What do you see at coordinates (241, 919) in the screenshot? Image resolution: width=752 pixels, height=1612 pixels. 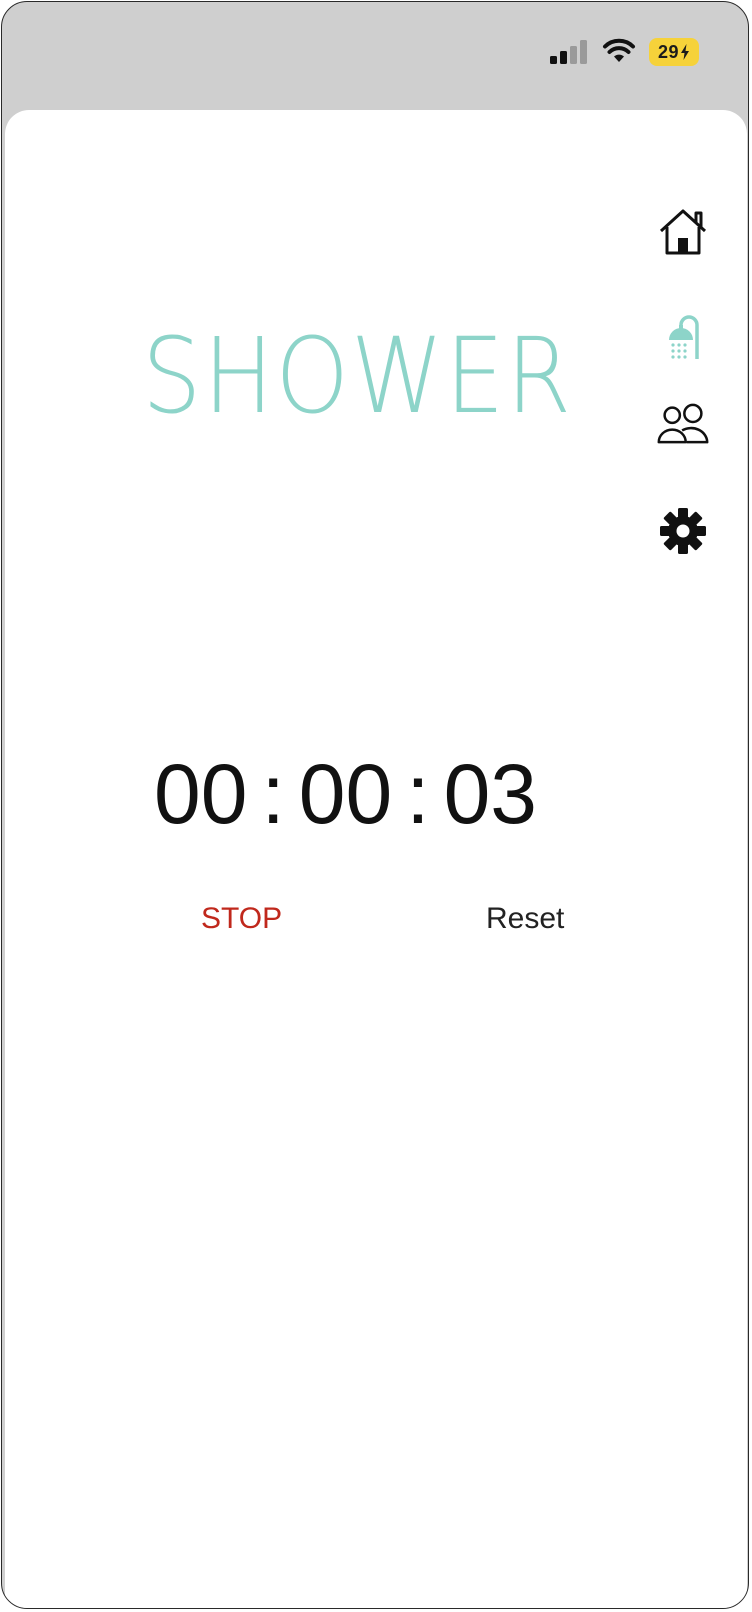 I see `stop-button: STOP` at bounding box center [241, 919].